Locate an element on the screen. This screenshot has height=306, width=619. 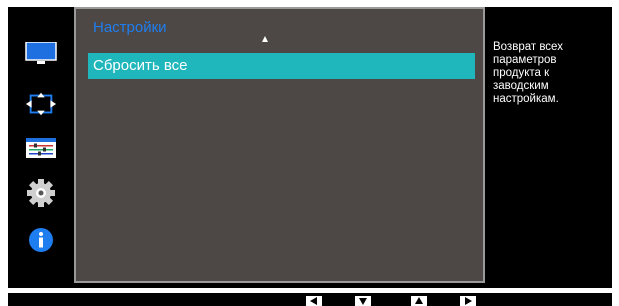
settings-sliders-icon is located at coordinates (41, 148).